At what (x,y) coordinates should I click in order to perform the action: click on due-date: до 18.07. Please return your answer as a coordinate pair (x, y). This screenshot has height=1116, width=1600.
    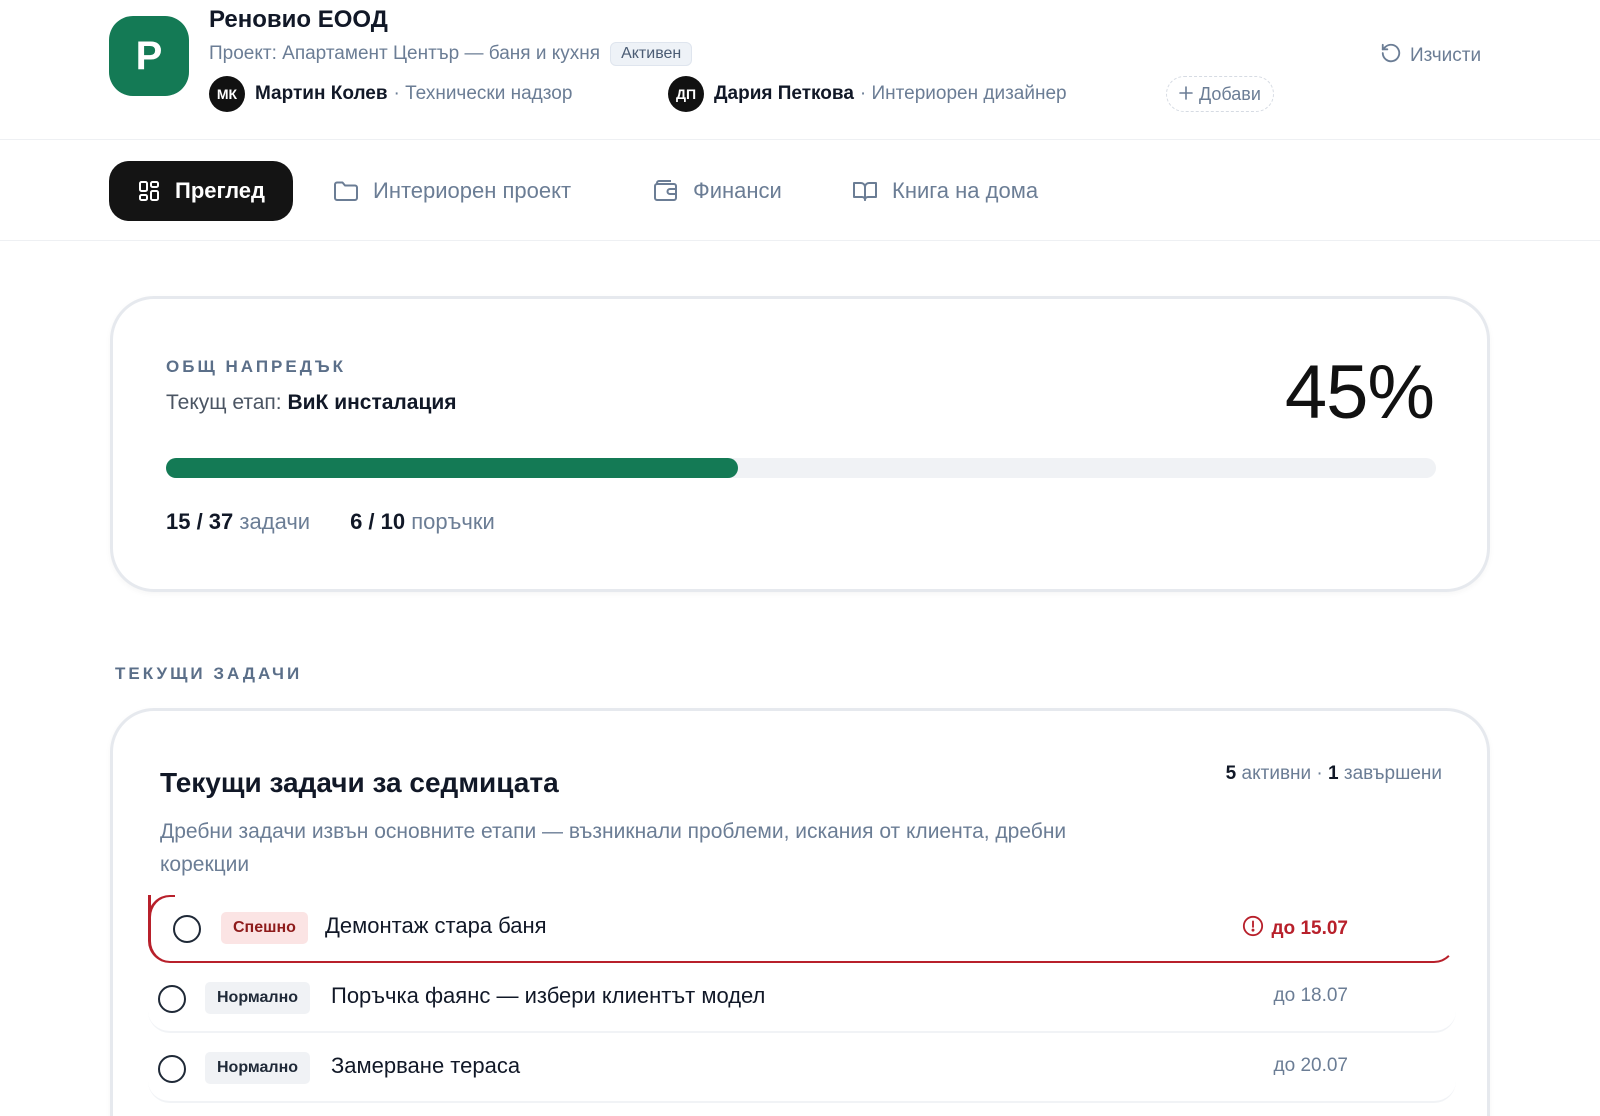
    Looking at the image, I should click on (1310, 995).